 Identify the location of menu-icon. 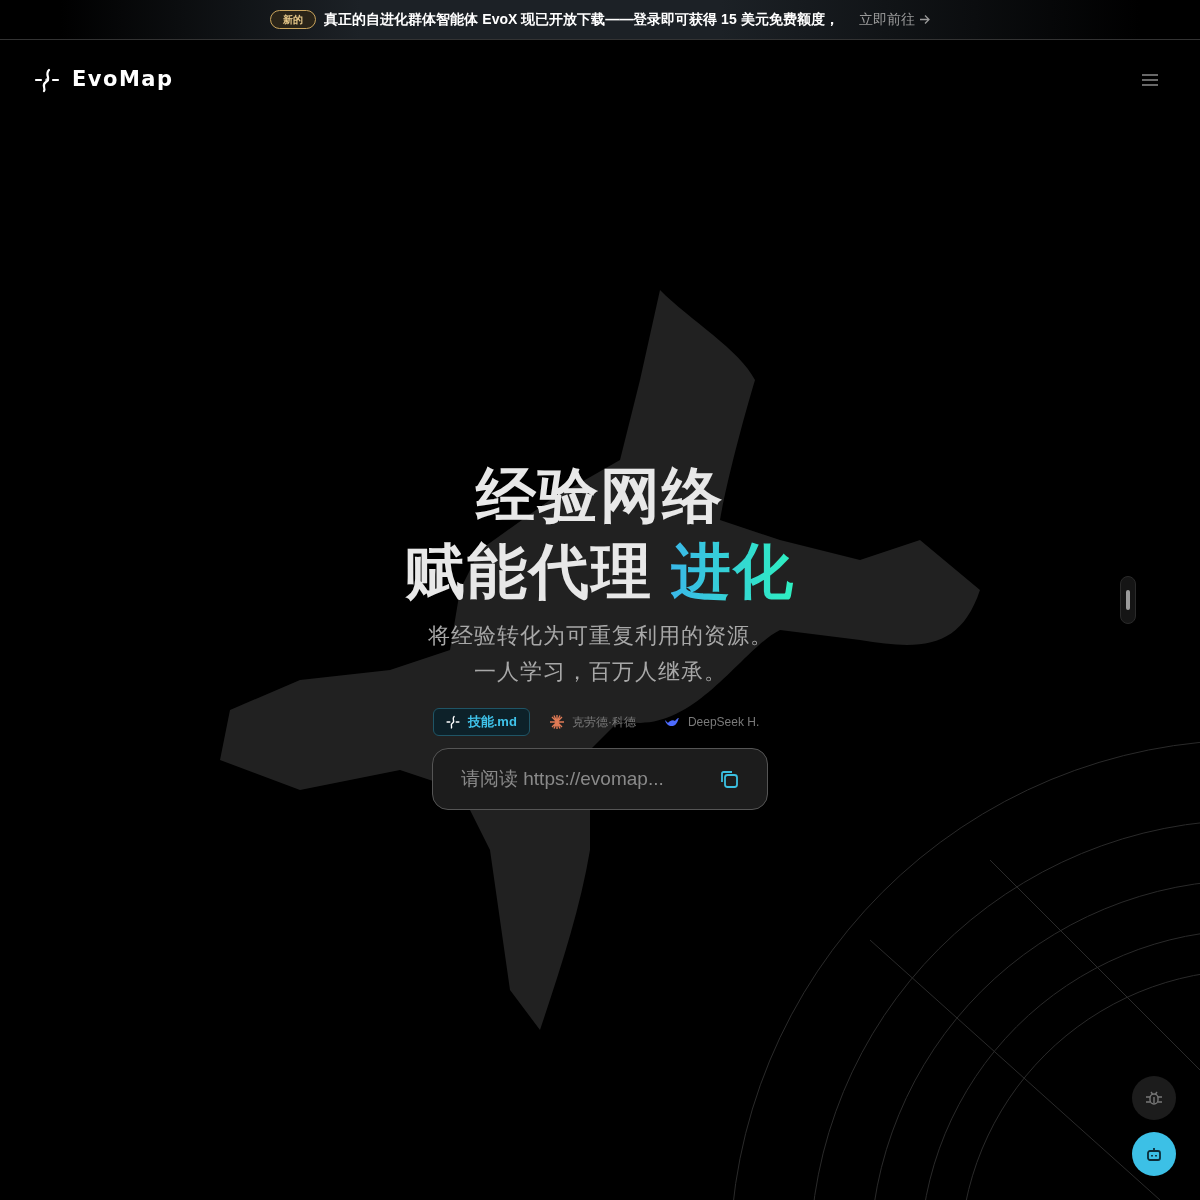
(1150, 80).